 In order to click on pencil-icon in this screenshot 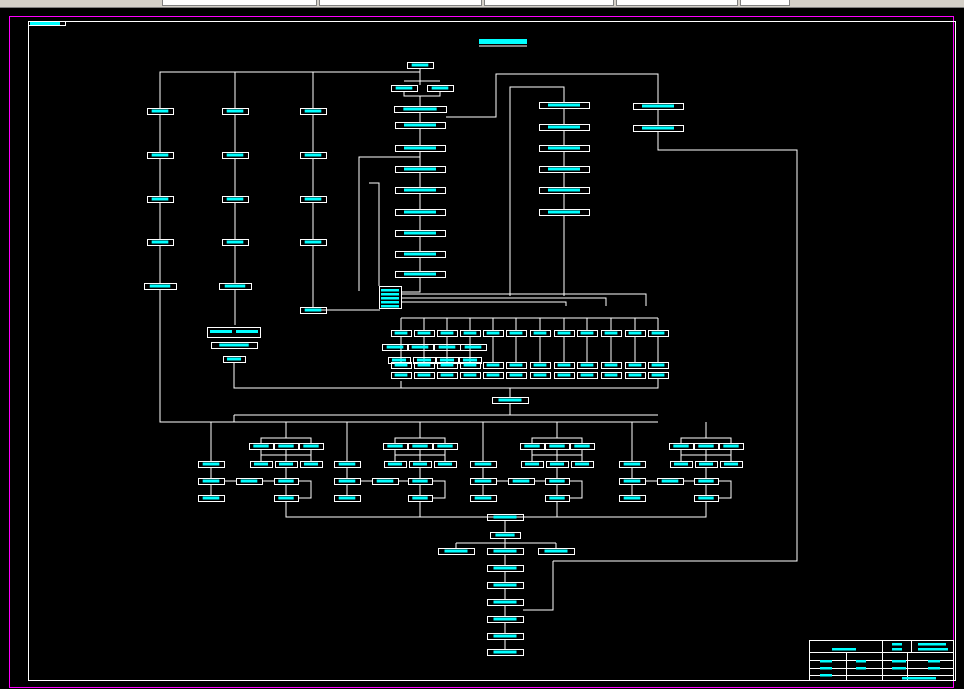, I will do `click(111, 3)`.